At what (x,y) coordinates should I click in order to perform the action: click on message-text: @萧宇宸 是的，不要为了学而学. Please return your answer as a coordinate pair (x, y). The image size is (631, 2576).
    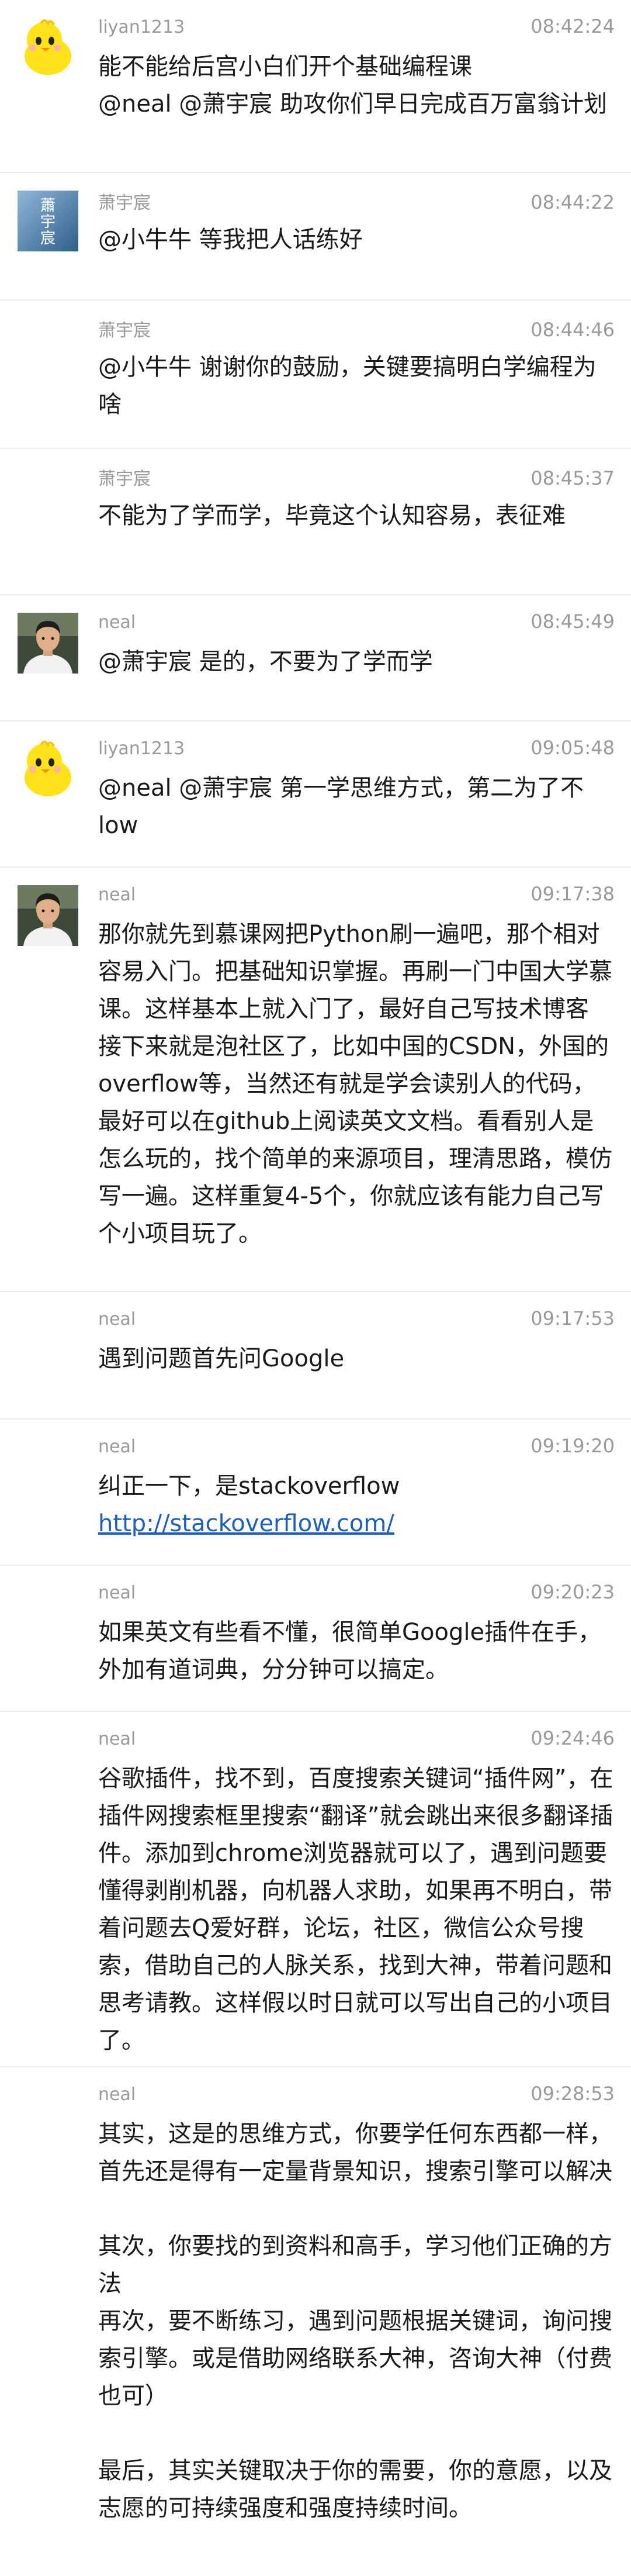
    Looking at the image, I should click on (265, 661).